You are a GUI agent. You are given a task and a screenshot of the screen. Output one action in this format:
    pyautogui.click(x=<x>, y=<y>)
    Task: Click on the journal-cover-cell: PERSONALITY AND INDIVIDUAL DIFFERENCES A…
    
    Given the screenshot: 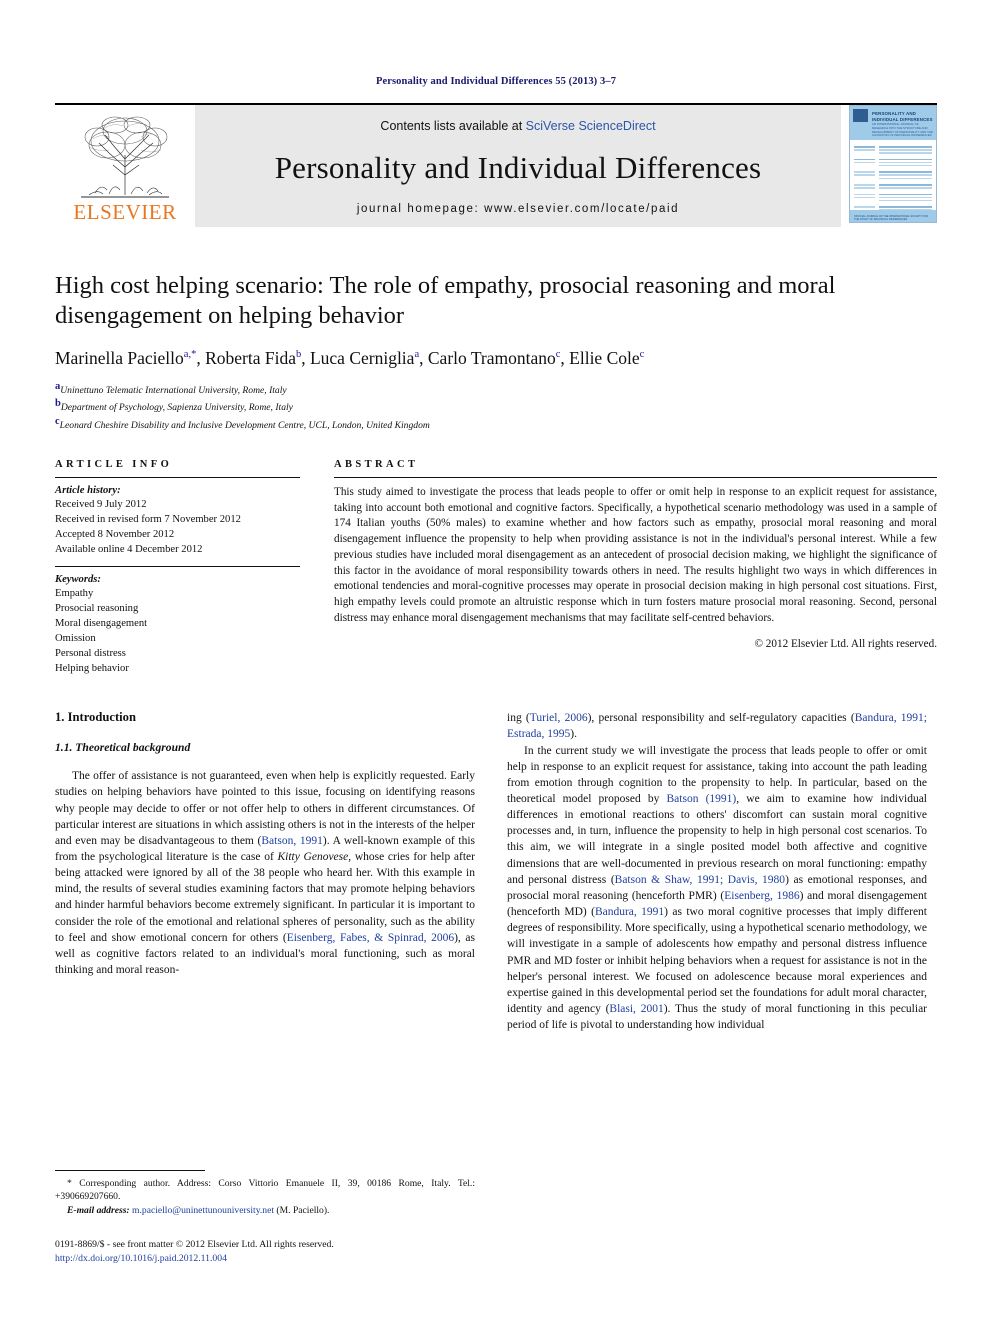 What is the action you would take?
    pyautogui.click(x=889, y=166)
    